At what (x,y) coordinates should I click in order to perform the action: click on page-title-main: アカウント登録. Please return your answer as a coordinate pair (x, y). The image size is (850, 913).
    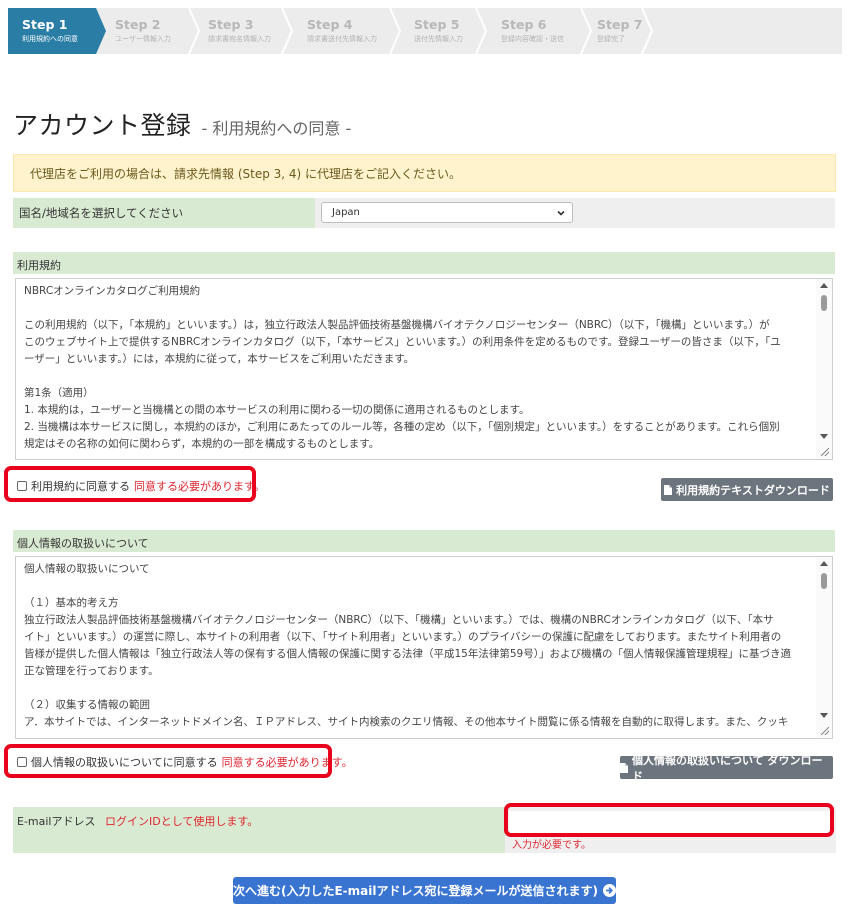
    Looking at the image, I should click on (102, 125).